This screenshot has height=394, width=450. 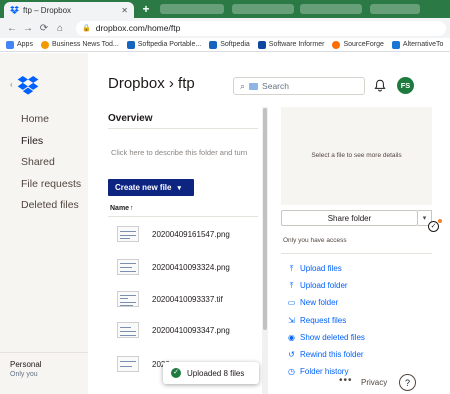 I want to click on check-circle-icon: ✓, so click(x=176, y=373).